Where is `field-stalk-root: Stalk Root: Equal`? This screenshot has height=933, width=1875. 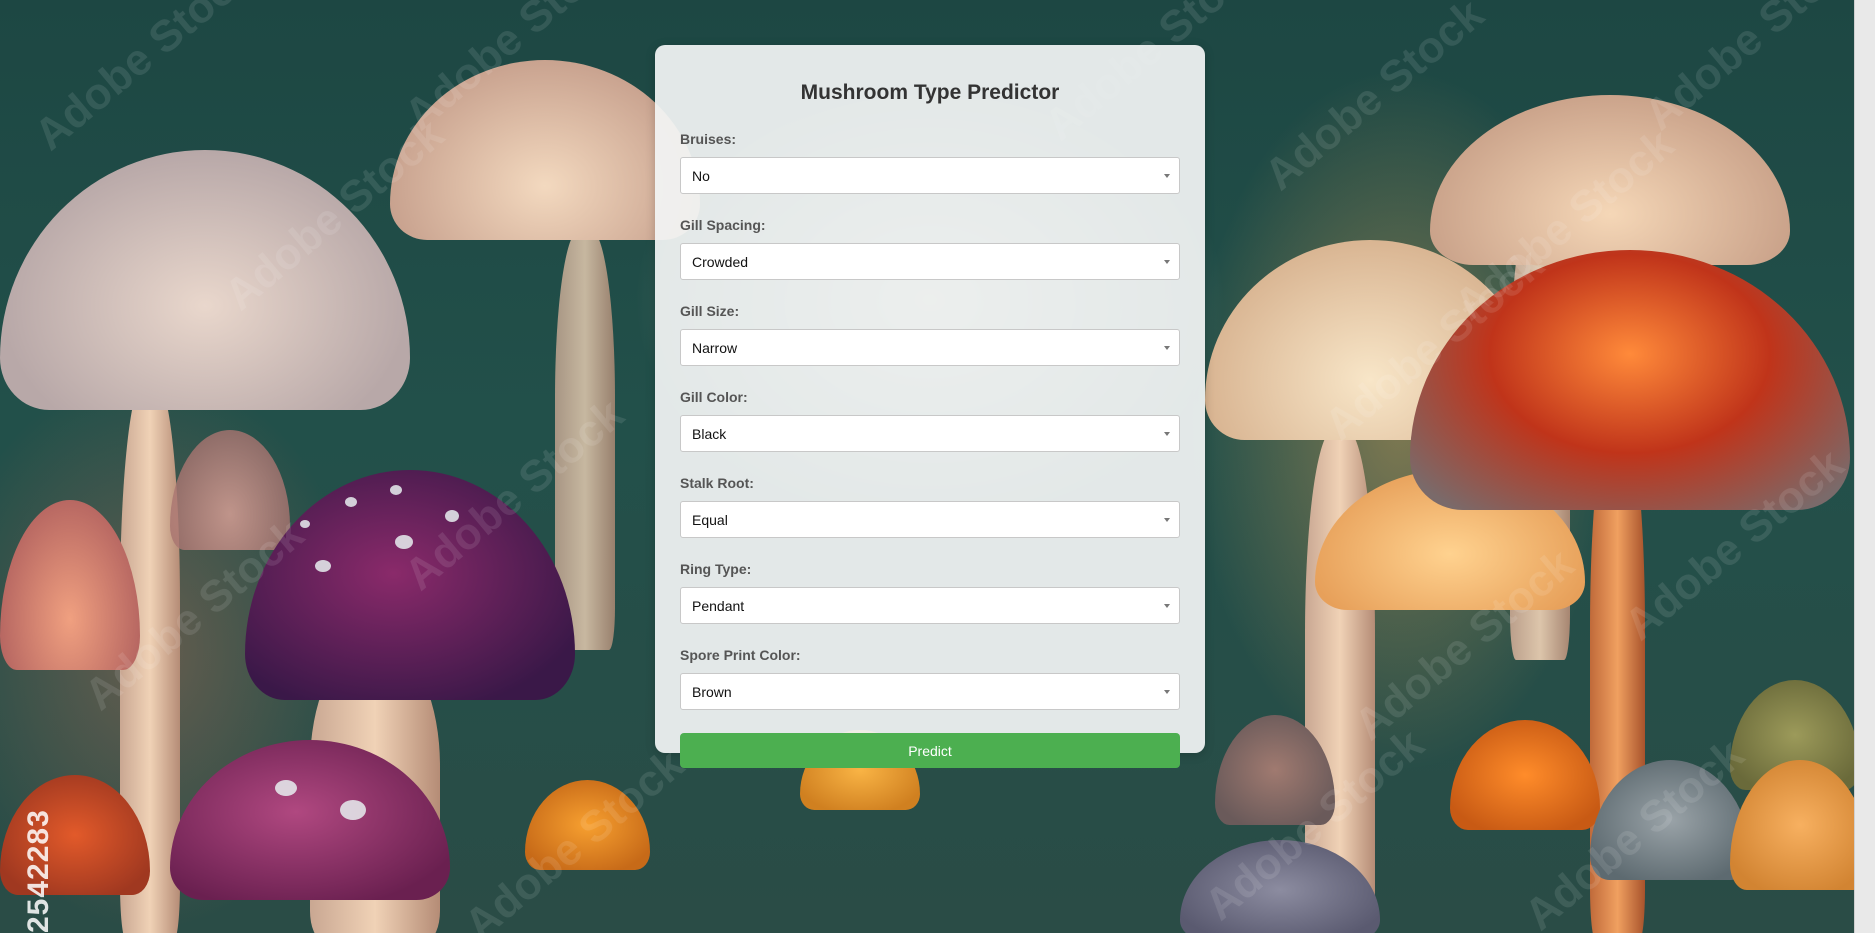
field-stalk-root: Stalk Root: Equal is located at coordinates (930, 506).